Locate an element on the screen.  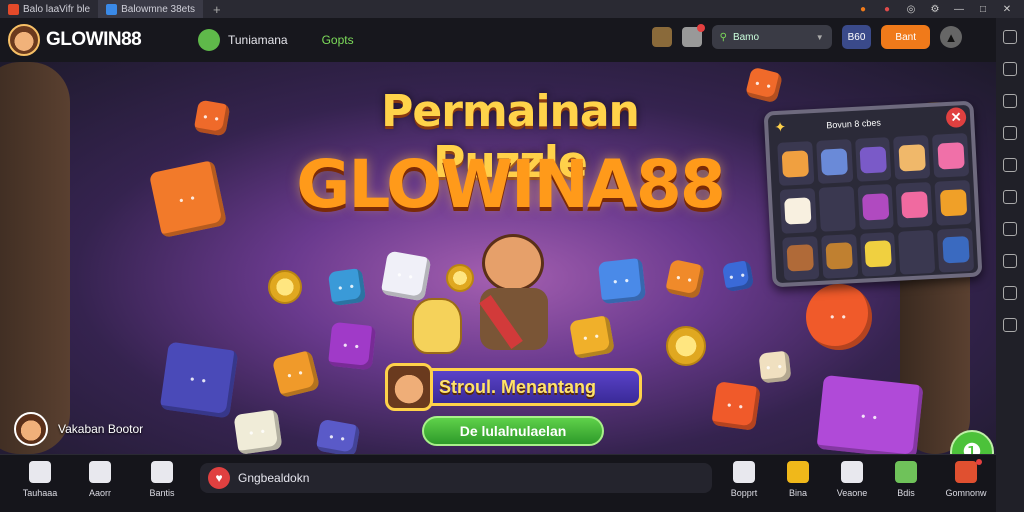
gear-icon: ⚙ is located at coordinates (935, 9).